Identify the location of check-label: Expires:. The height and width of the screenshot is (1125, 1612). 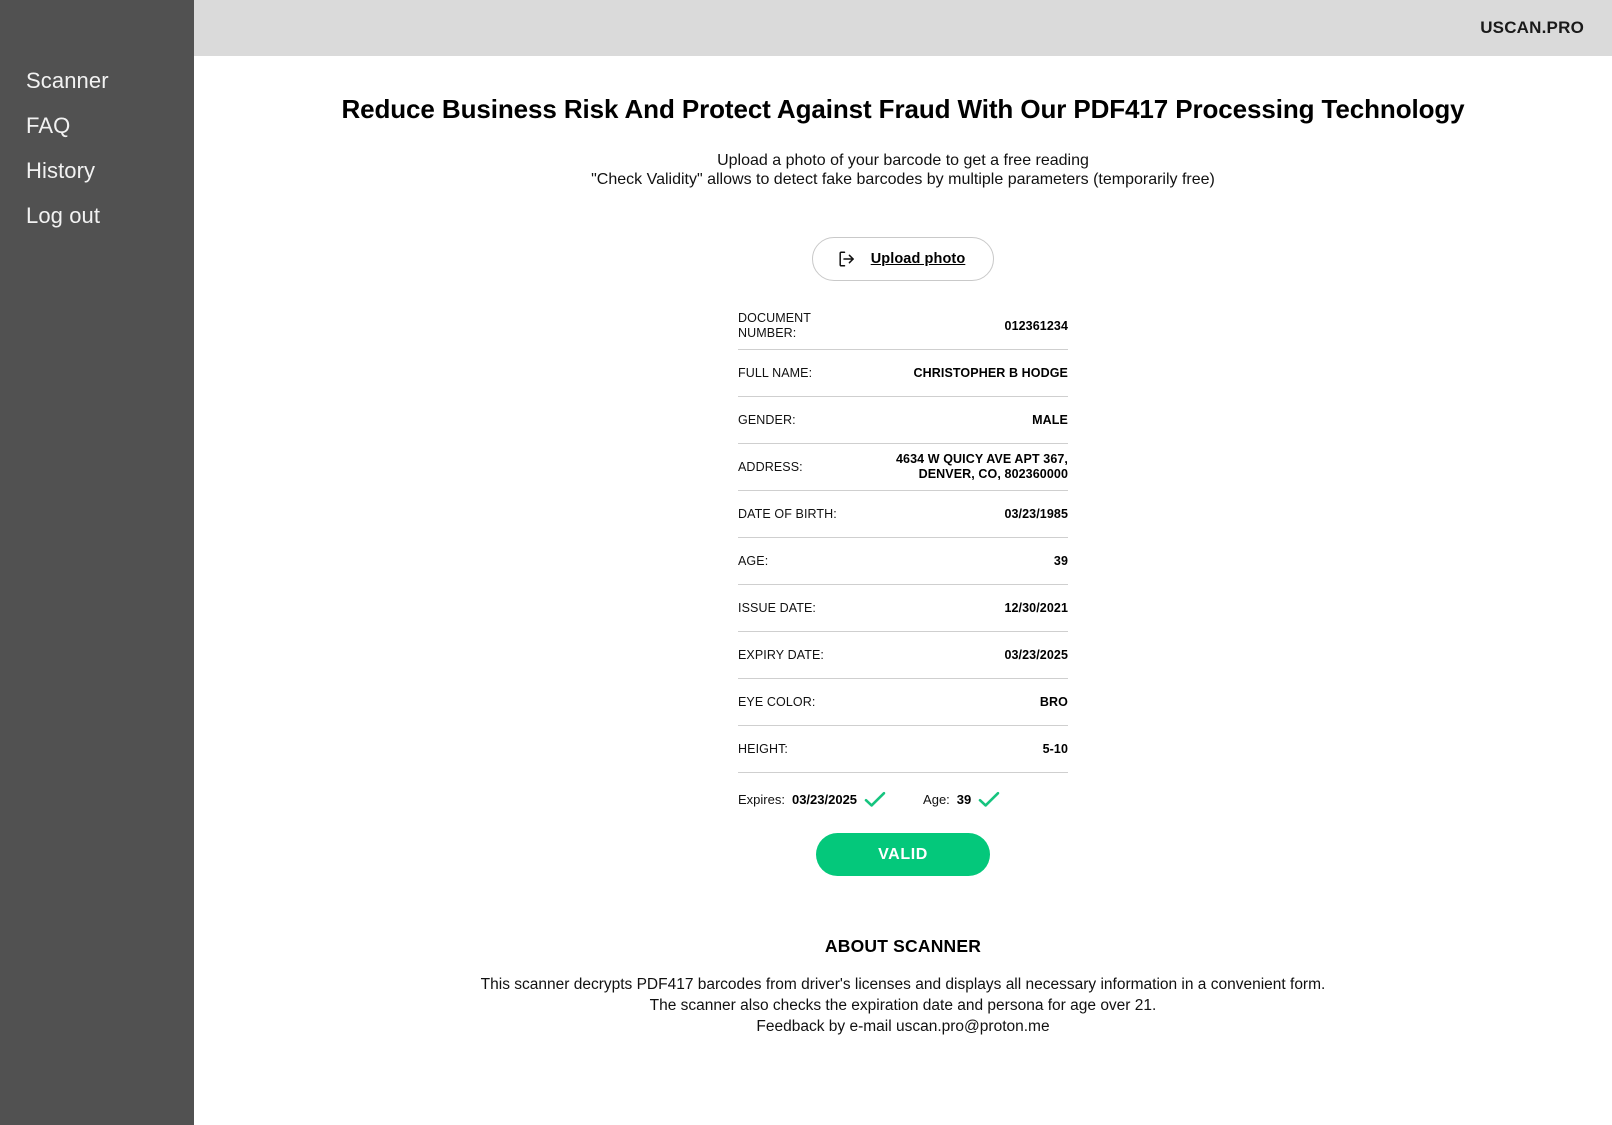
(761, 799).